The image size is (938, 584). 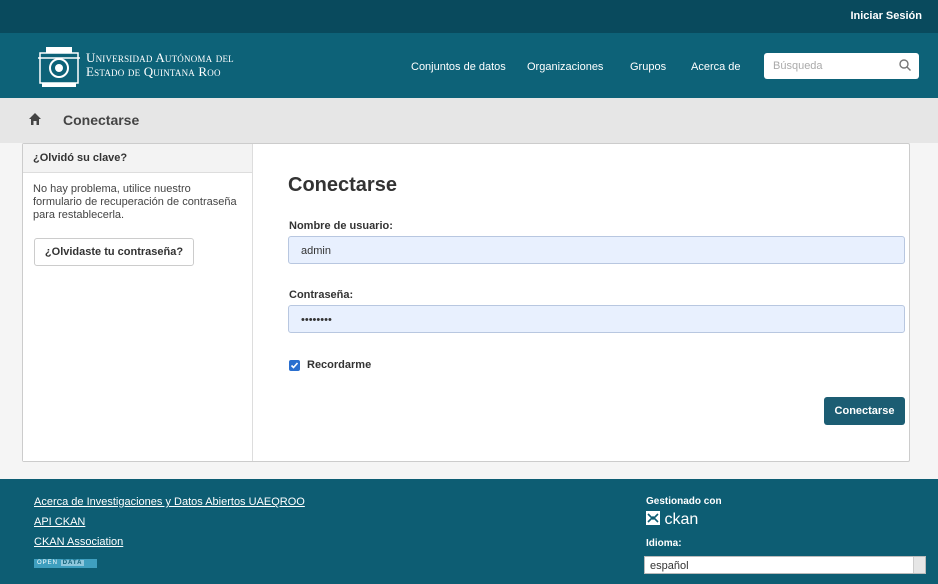 I want to click on password-value: ••••••••, so click(x=316, y=320).